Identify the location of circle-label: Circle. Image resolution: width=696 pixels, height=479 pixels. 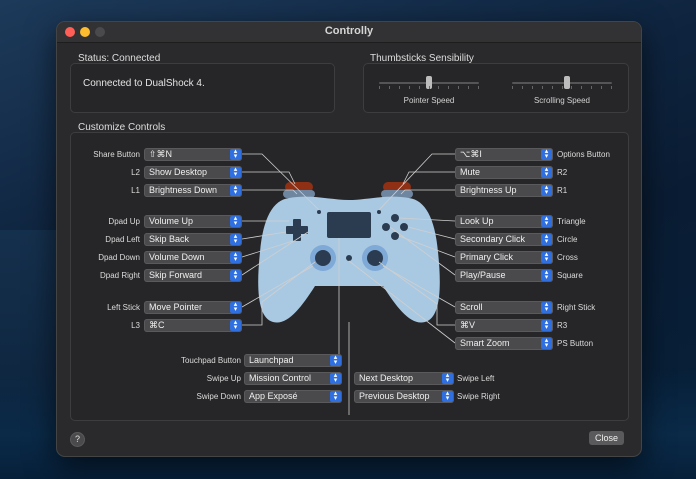
(567, 239).